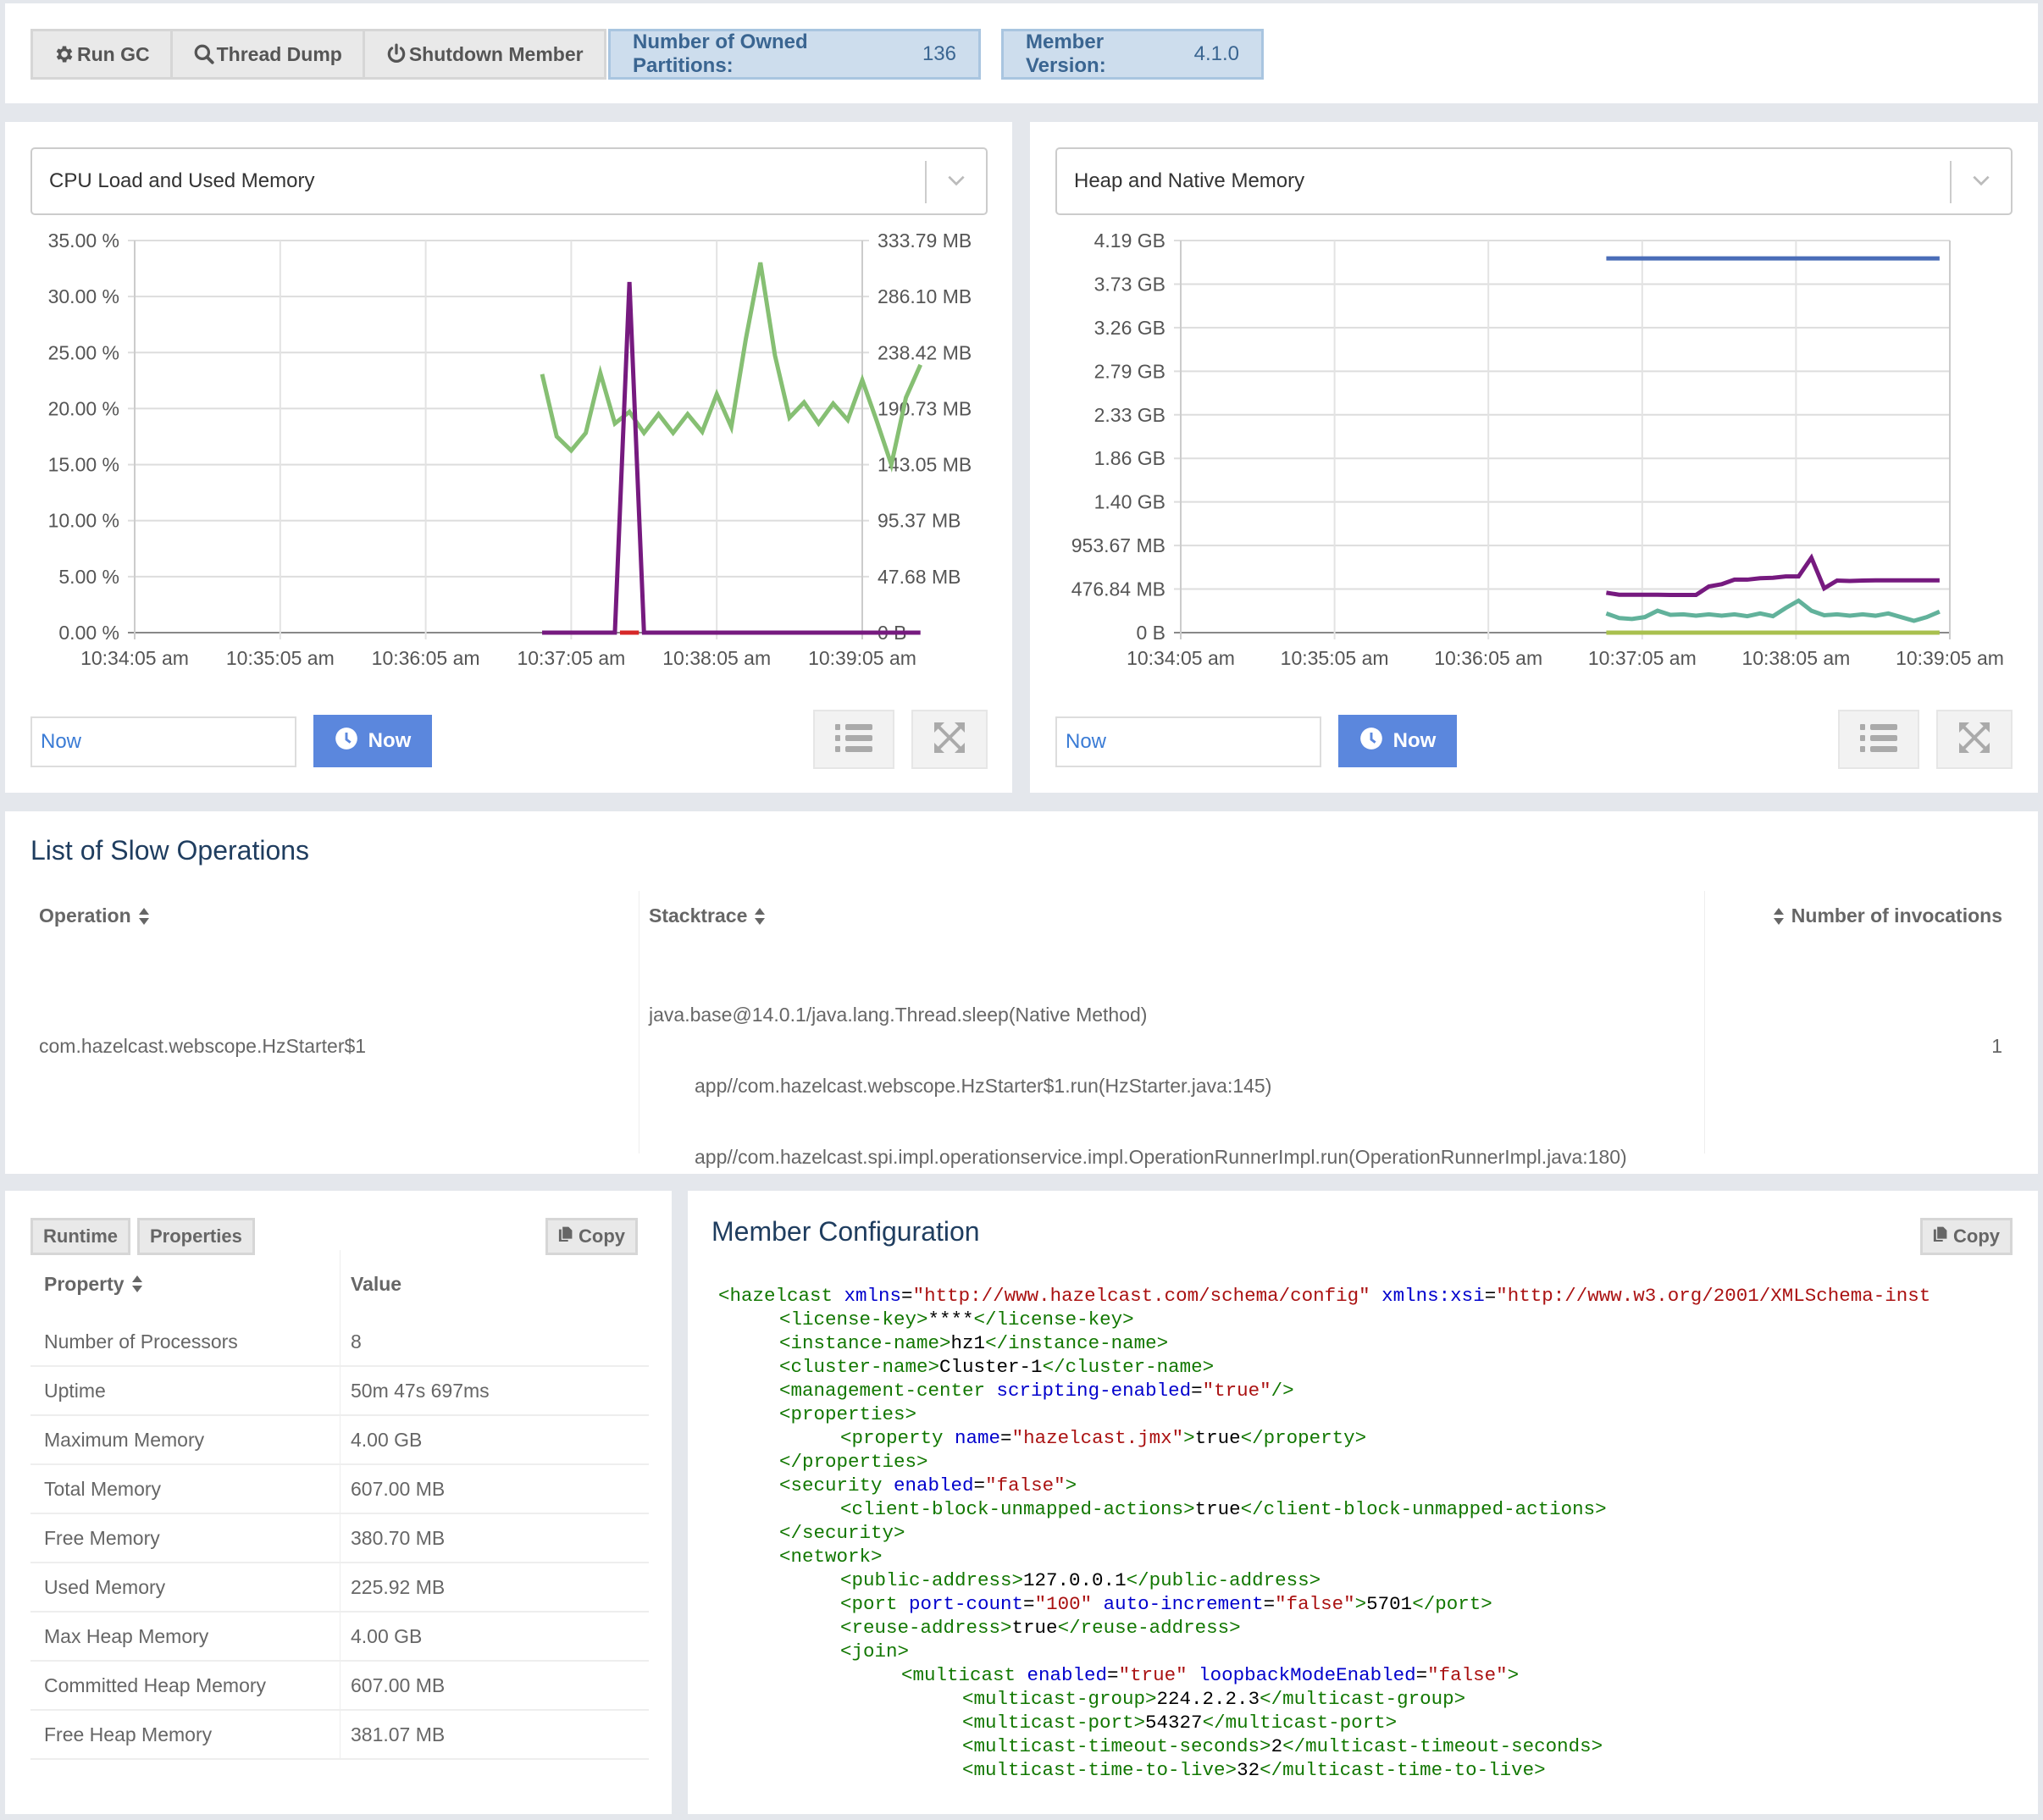  I want to click on xml-tag: </public-address>, so click(1223, 1580).